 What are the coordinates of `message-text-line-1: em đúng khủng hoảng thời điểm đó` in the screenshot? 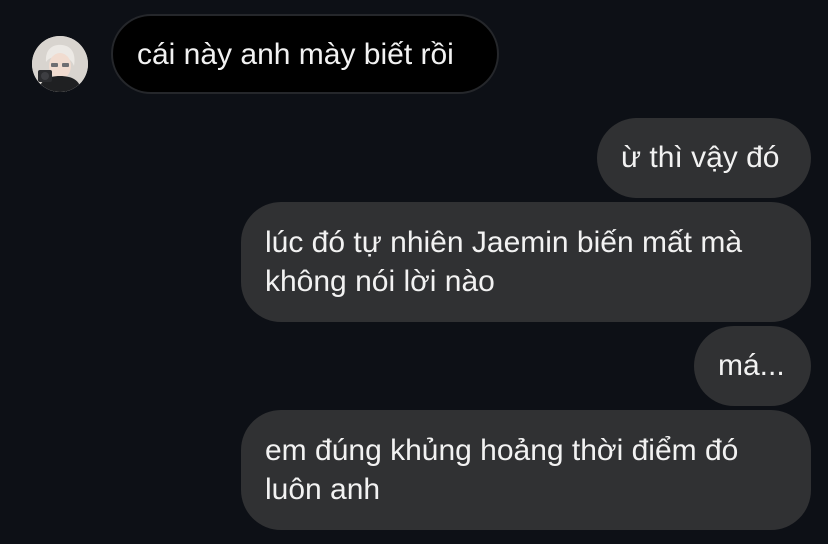 It's located at (502, 450).